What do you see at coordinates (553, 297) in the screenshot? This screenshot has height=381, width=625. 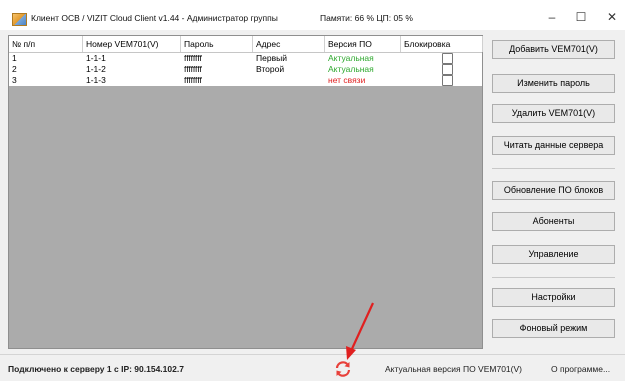 I see `settings-button: Настройки` at bounding box center [553, 297].